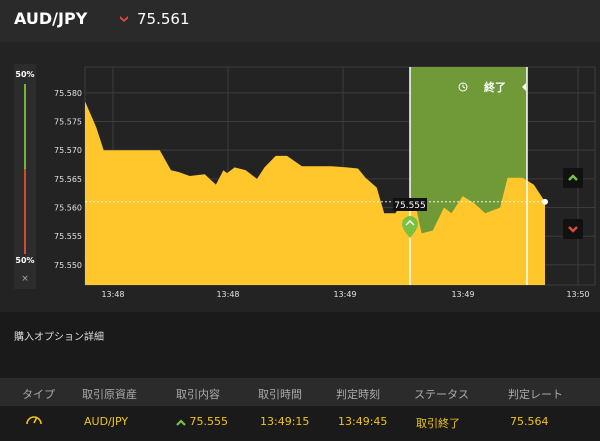 This screenshot has height=441, width=600. I want to click on y-tick-label: 75.575, so click(68, 122).